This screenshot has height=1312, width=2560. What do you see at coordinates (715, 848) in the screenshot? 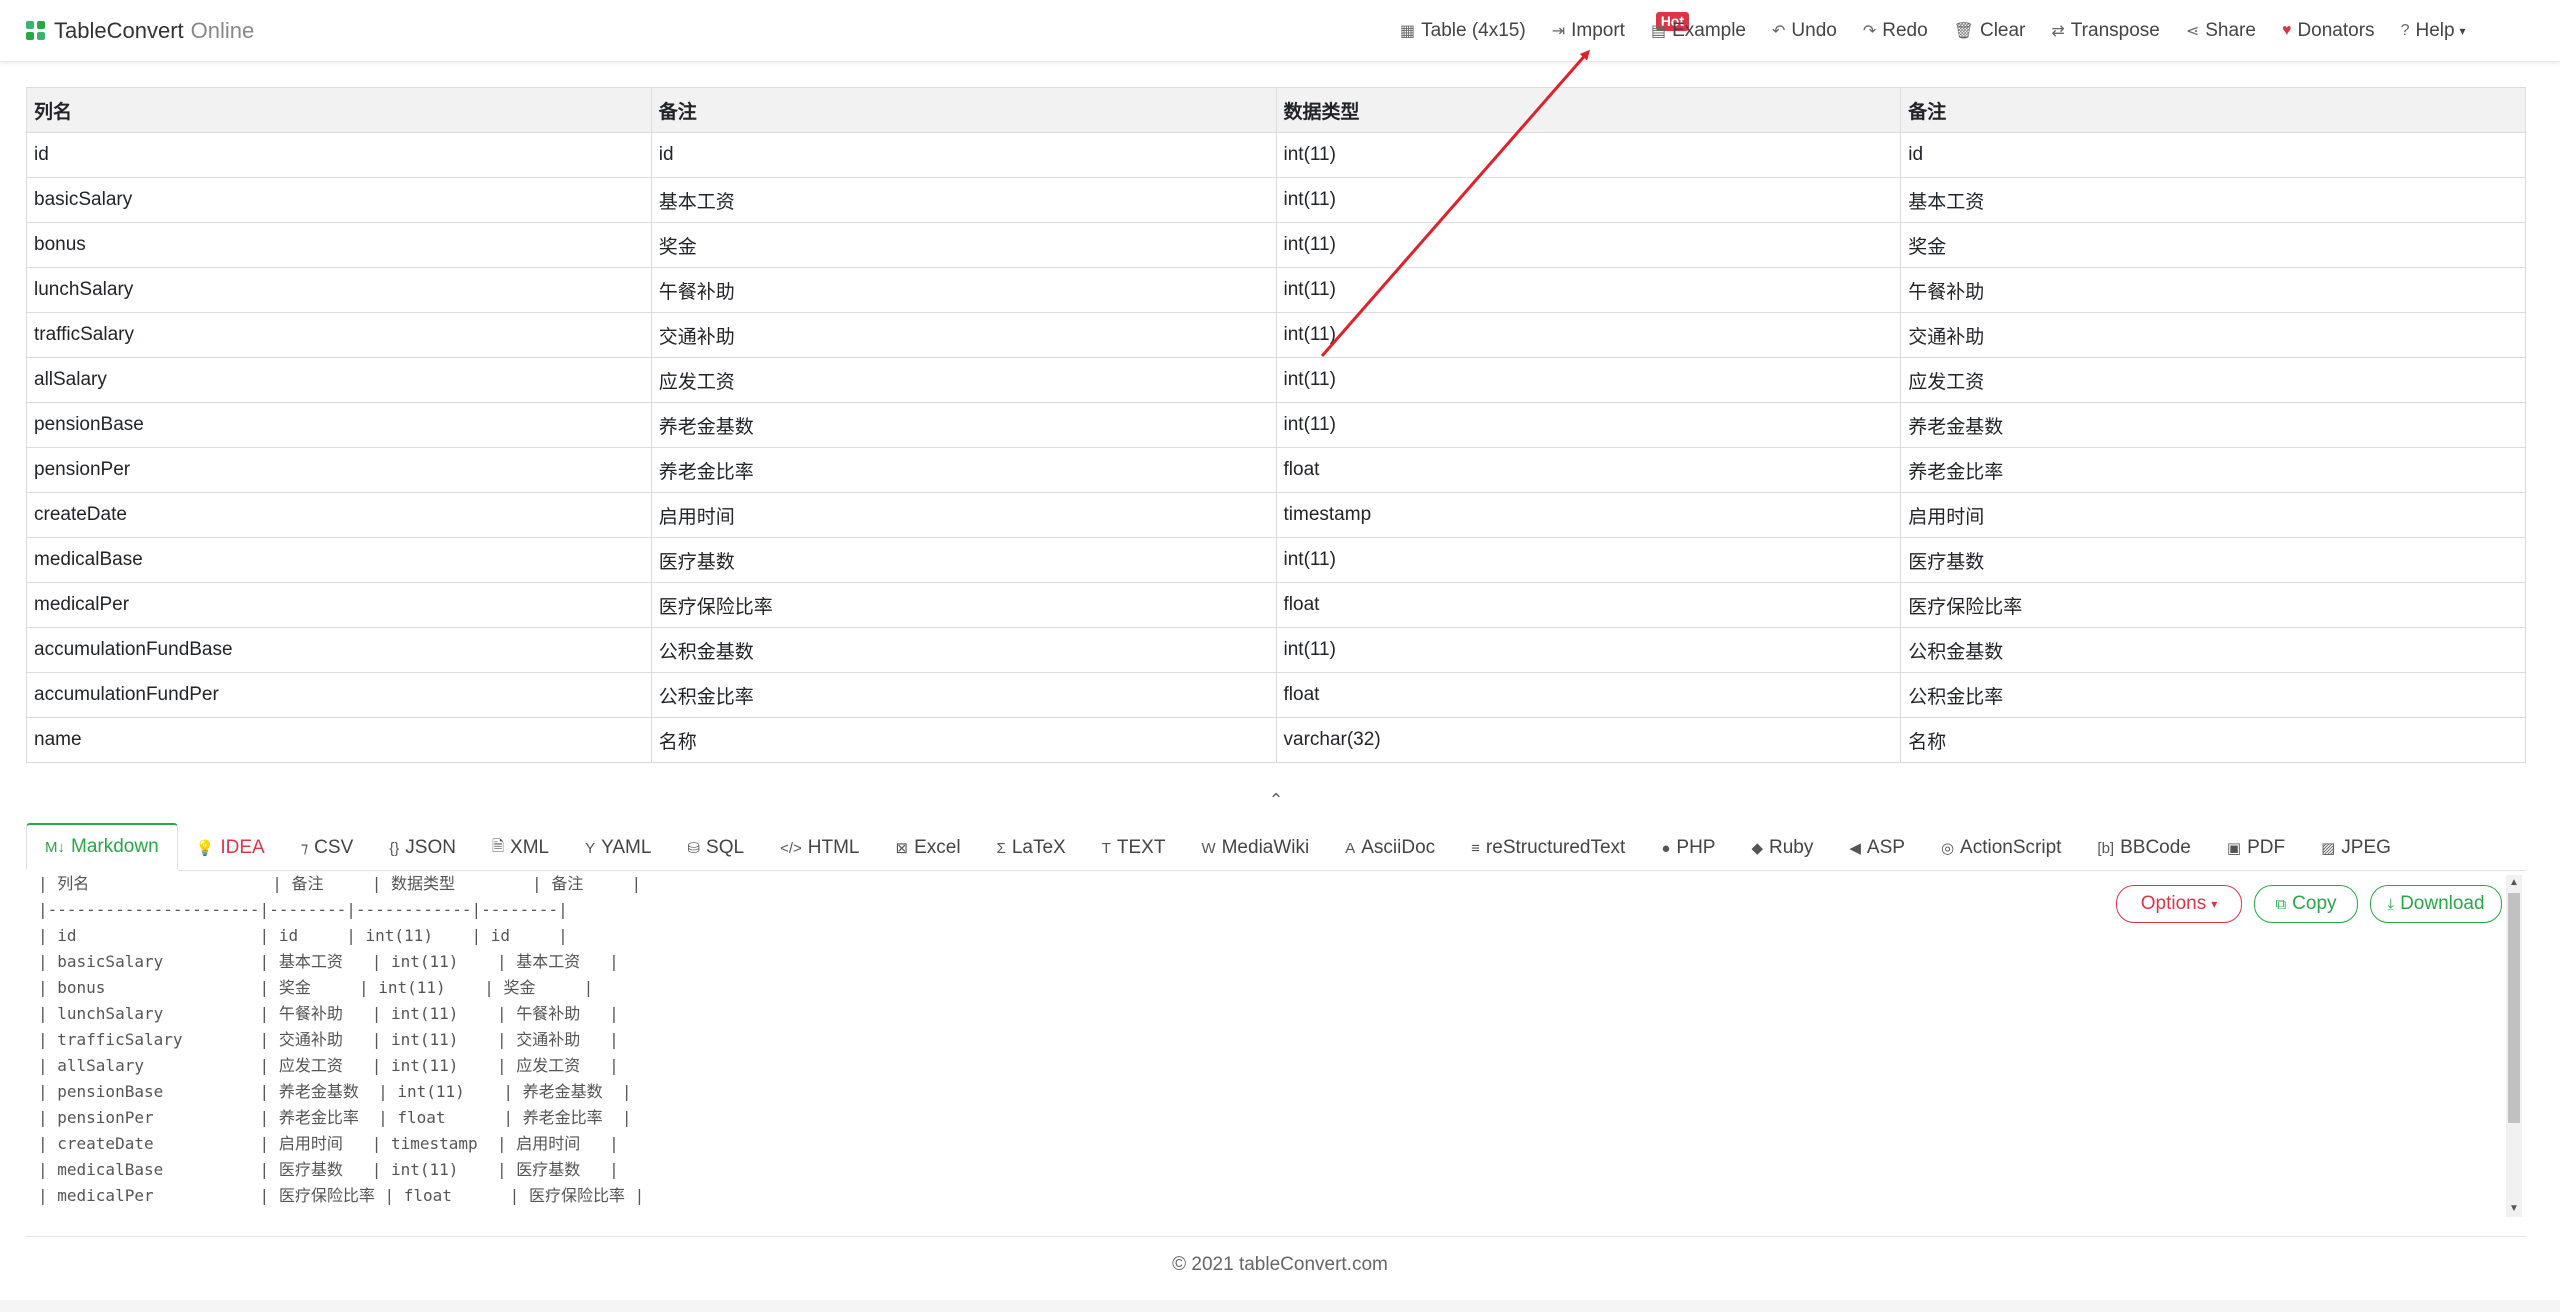
I see `tab-sql: ⛁ SQL` at bounding box center [715, 848].